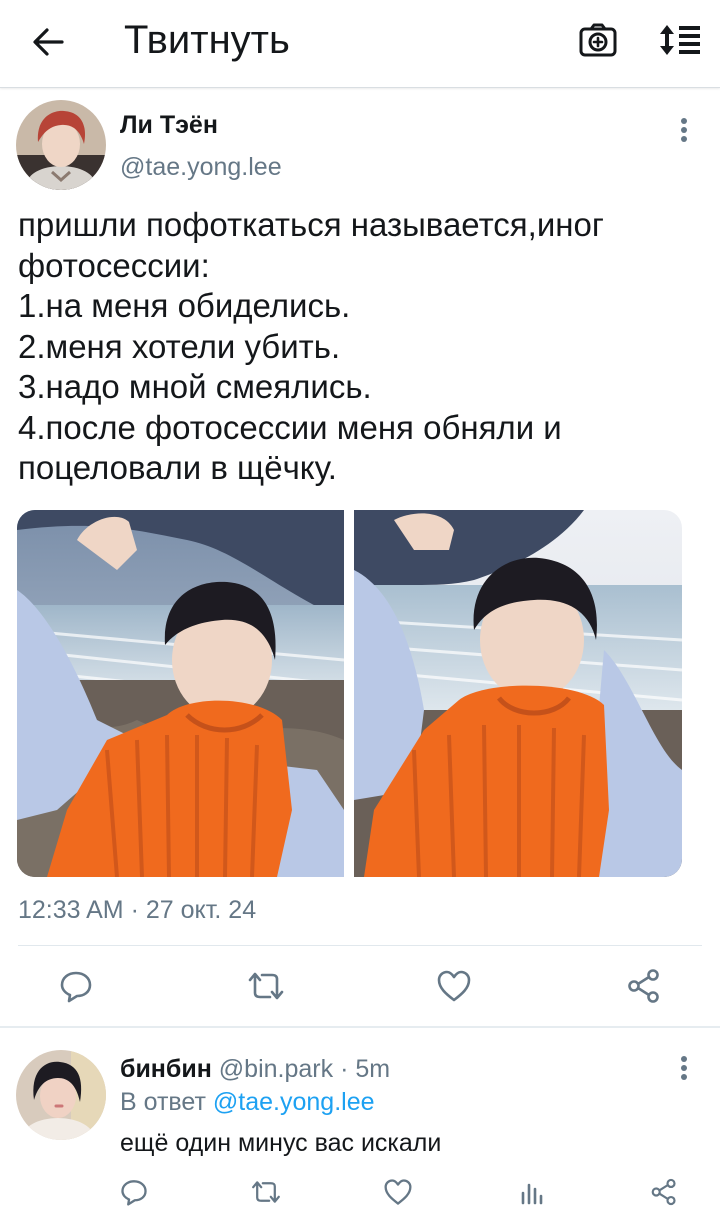 This screenshot has height=1220, width=720. I want to click on retweet-button, so click(266, 986).